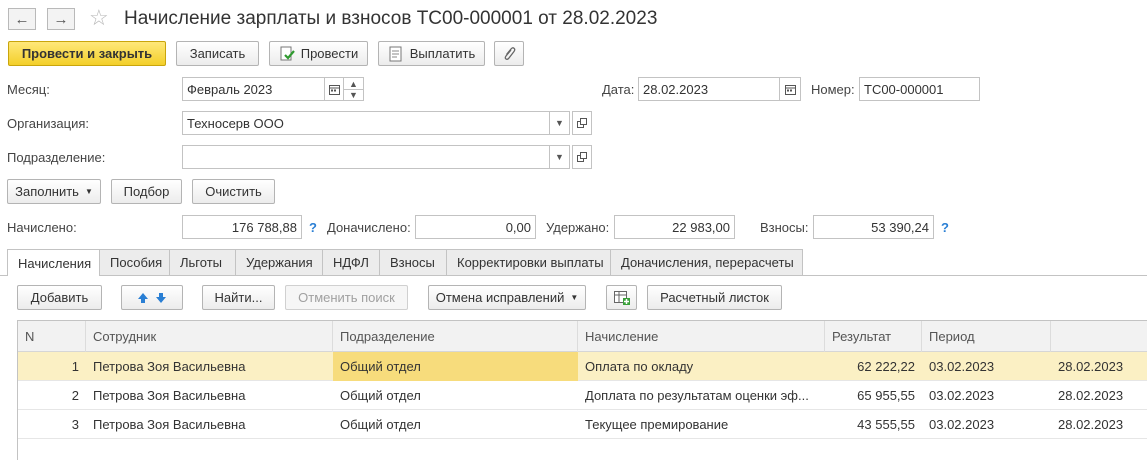 This screenshot has width=1147, height=460. I want to click on tab-deductions: Удержания, so click(279, 262).